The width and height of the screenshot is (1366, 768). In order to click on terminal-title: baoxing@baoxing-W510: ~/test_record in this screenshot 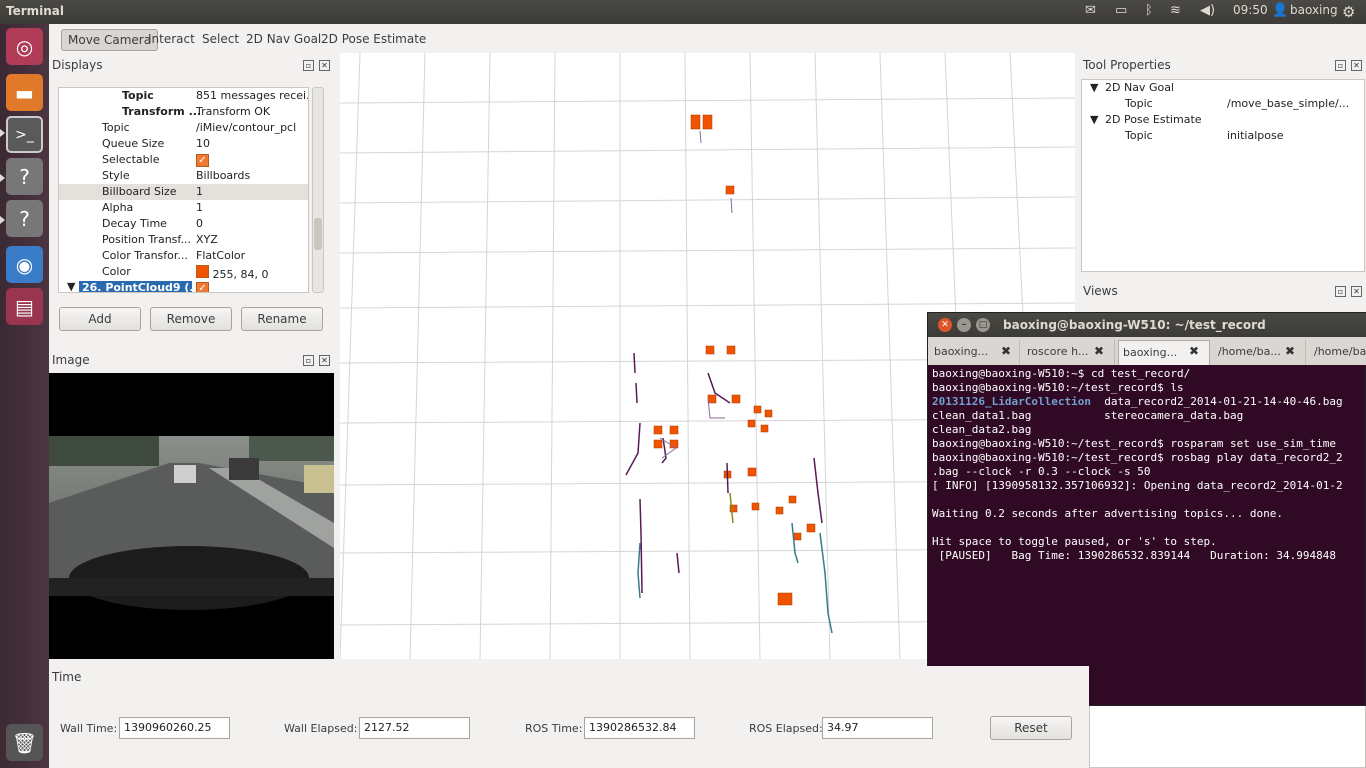, I will do `click(1134, 325)`.